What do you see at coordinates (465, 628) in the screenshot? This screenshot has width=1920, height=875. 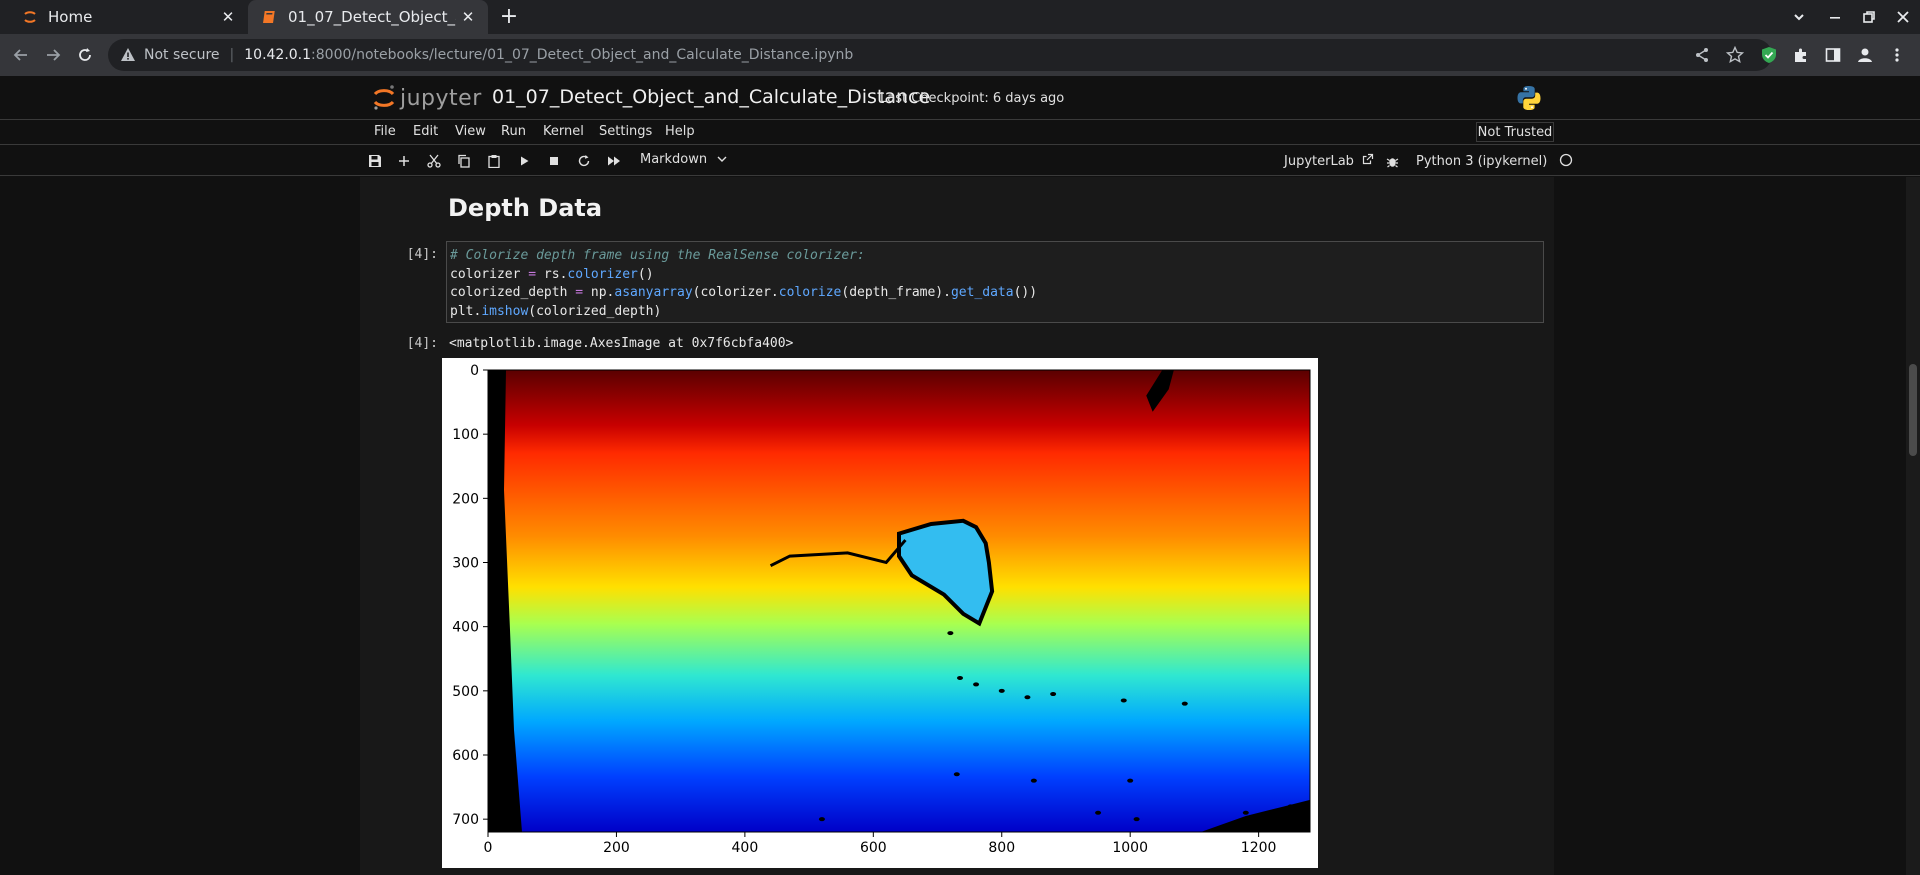 I see `y-tick-label: 400` at bounding box center [465, 628].